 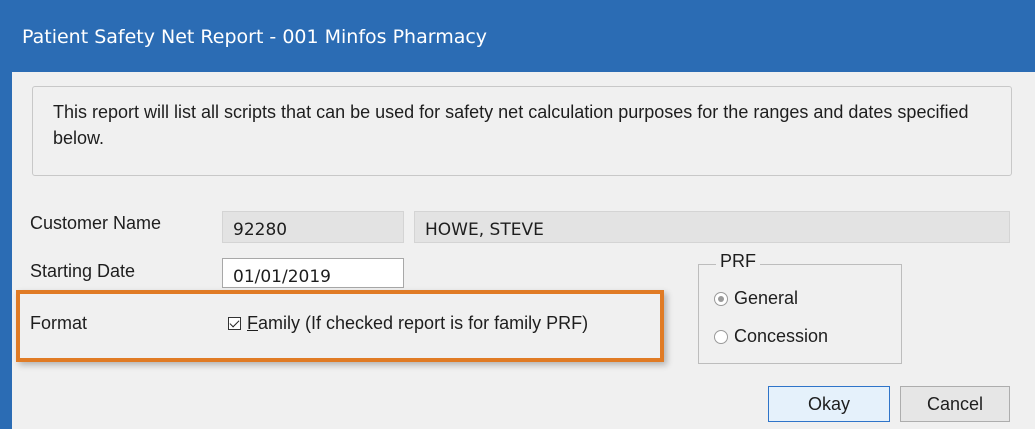 I want to click on radio-selected-icon, so click(x=721, y=298).